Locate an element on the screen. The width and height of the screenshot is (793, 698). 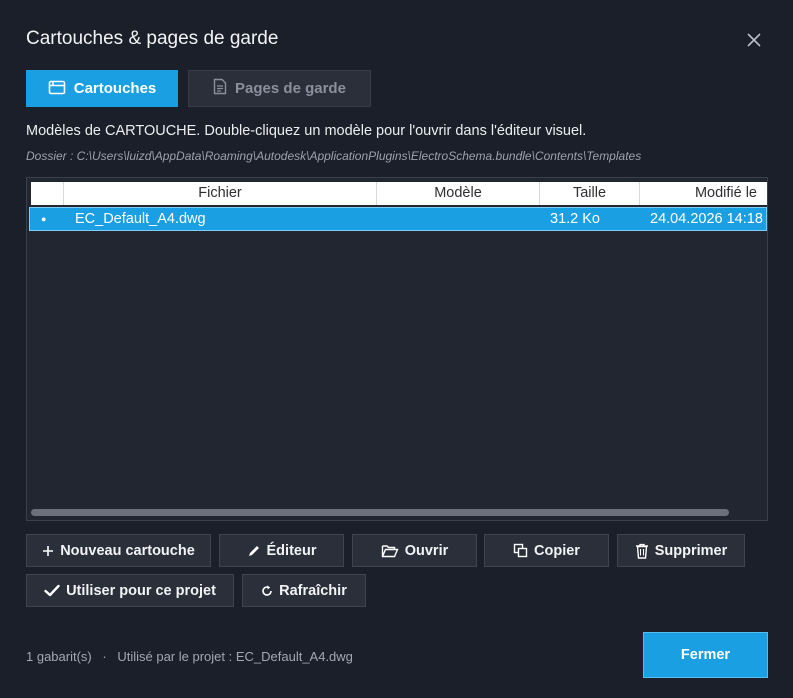
horizontal-scrollbar is located at coordinates (380, 512).